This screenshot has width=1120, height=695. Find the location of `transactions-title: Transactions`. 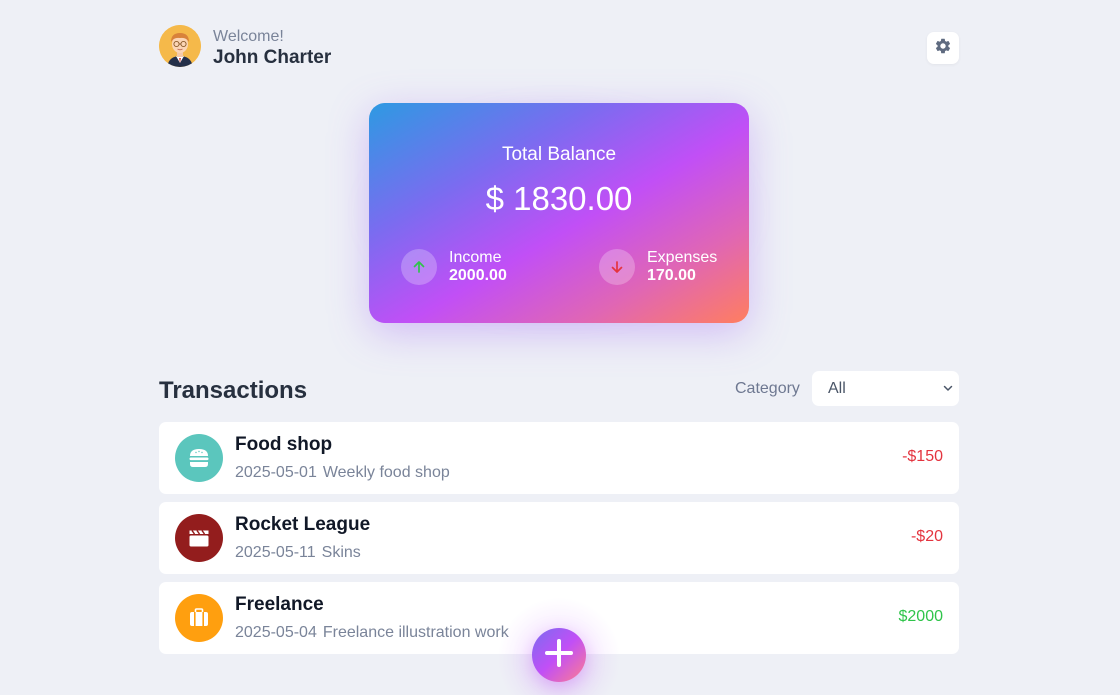

transactions-title: Transactions is located at coordinates (233, 390).